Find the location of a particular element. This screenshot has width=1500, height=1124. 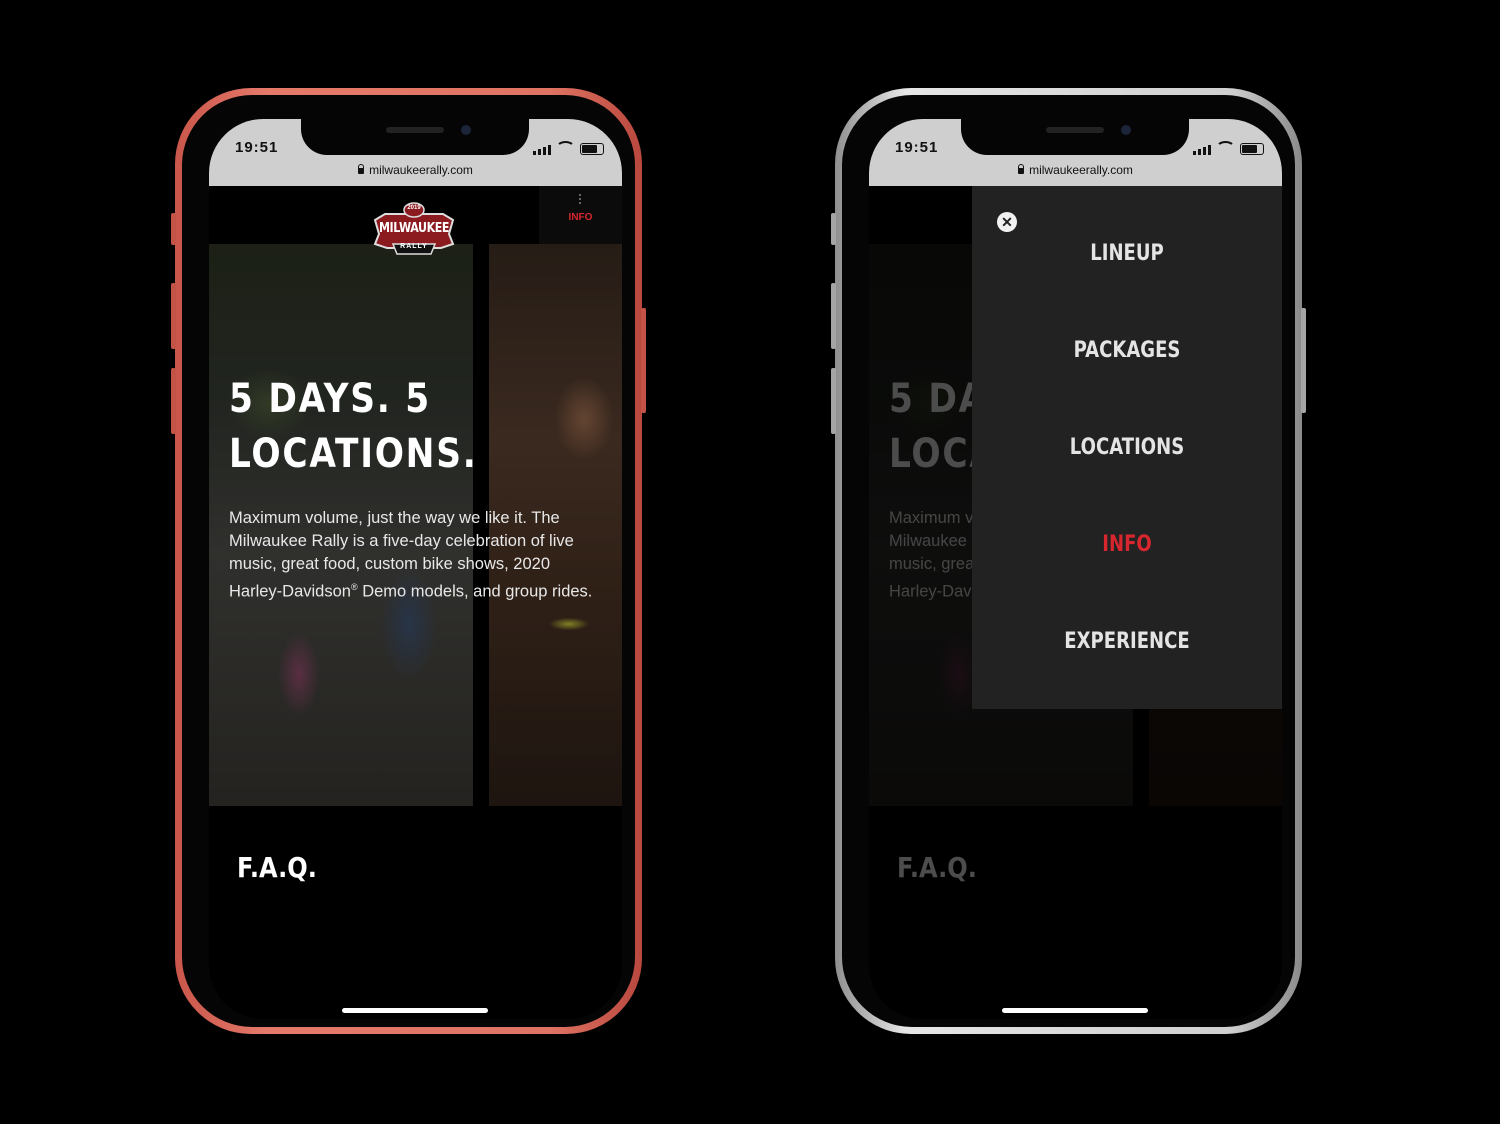

menu-item-lineup: LINEUP is located at coordinates (1127, 253).